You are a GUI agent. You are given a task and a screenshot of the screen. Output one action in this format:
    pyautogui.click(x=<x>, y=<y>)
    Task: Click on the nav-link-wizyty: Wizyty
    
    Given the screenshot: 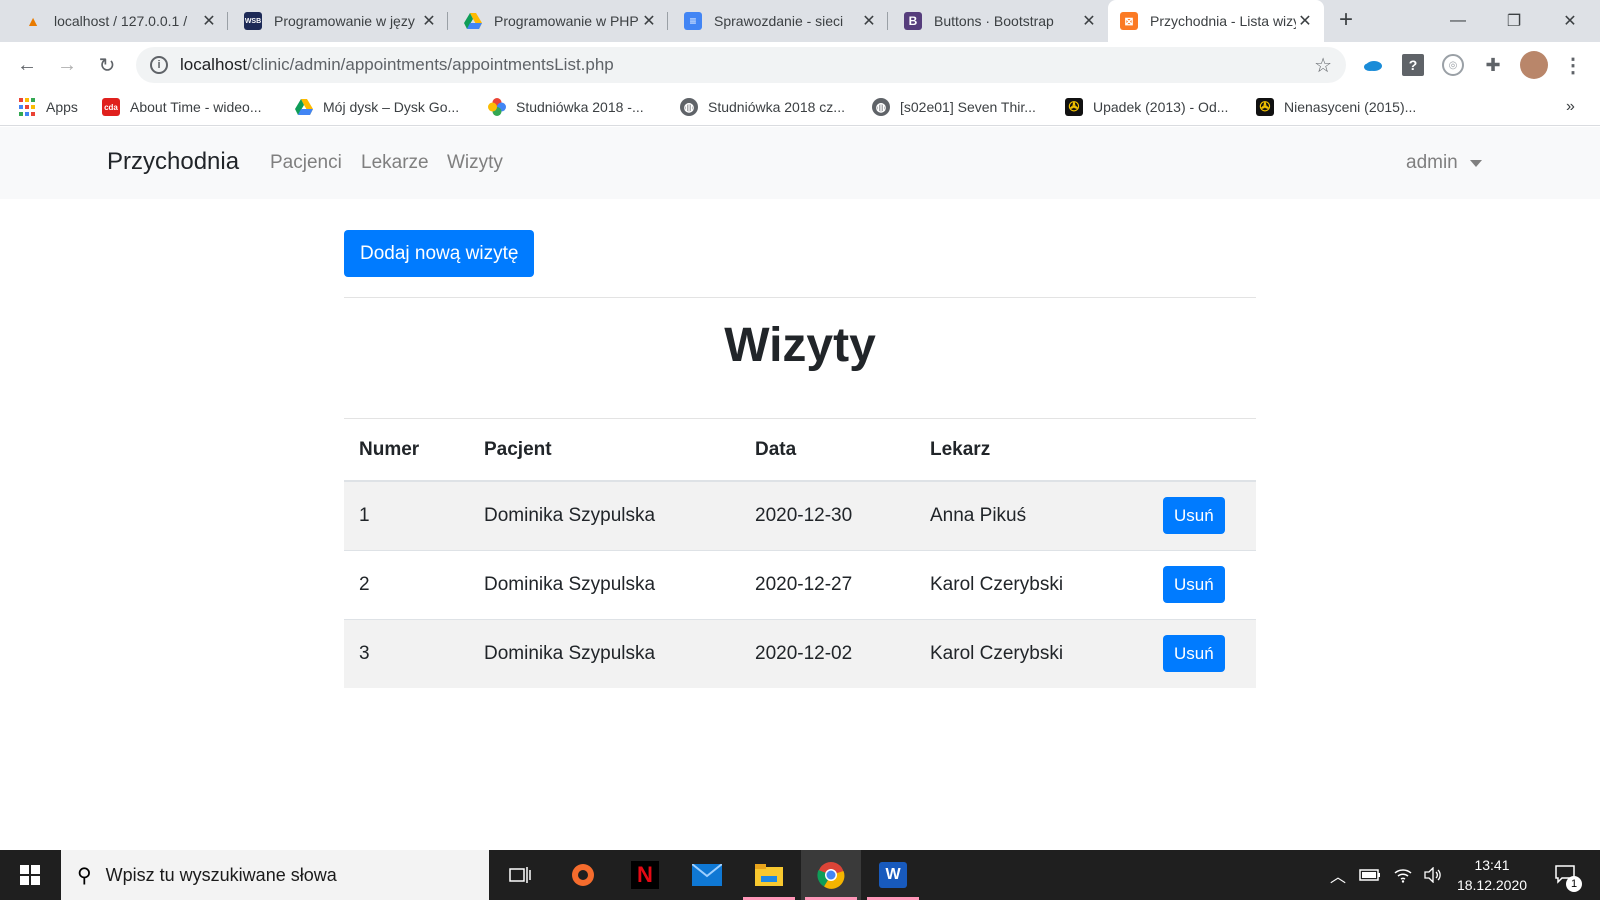 What is the action you would take?
    pyautogui.click(x=475, y=163)
    